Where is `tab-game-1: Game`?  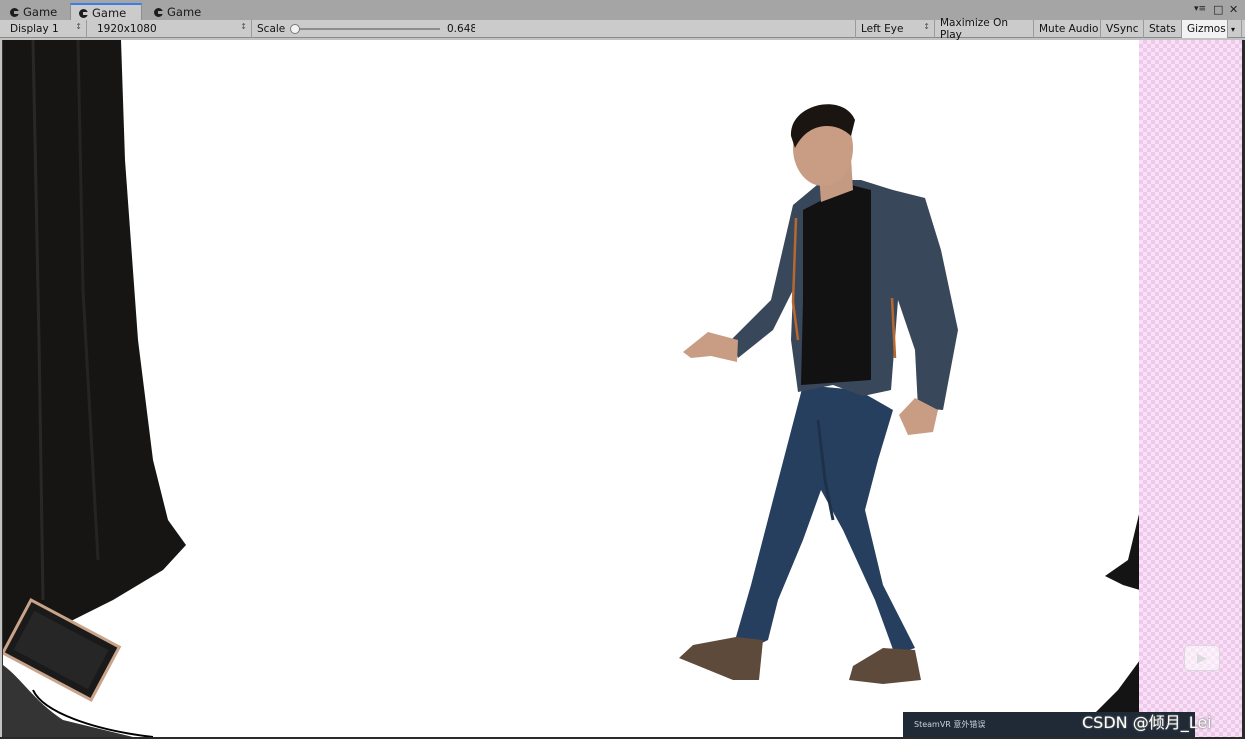 tab-game-1: Game is located at coordinates (33, 11).